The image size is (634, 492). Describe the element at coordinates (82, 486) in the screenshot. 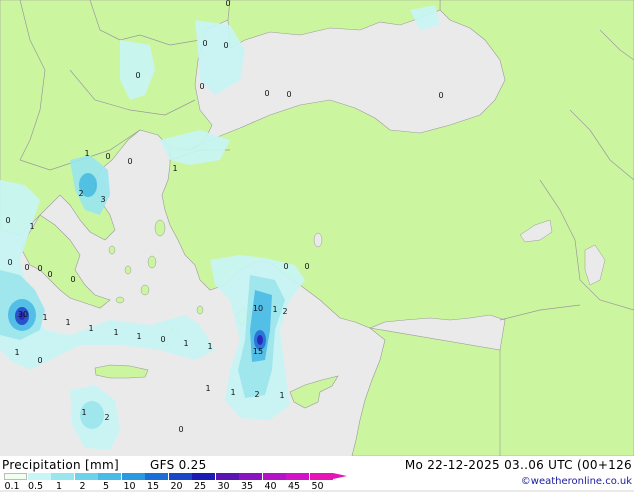

I see `legend-tick-label: 2` at that location.